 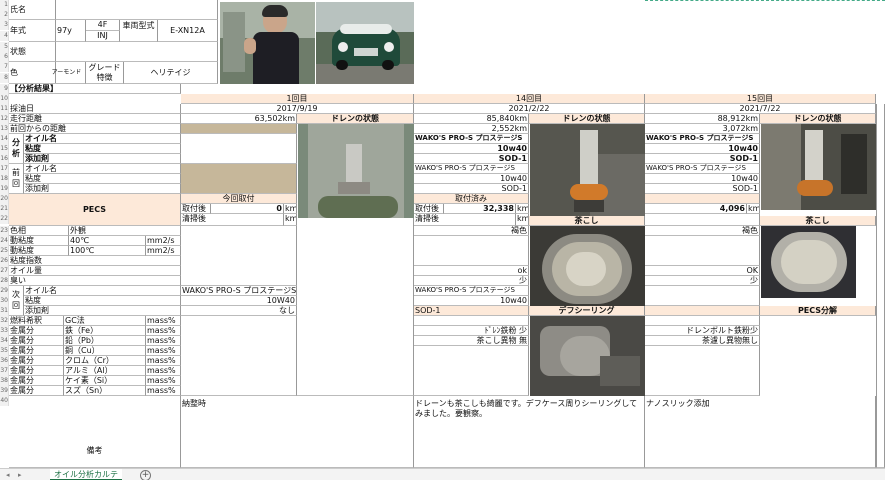 I want to click on row-header: 26, so click(x=4, y=261).